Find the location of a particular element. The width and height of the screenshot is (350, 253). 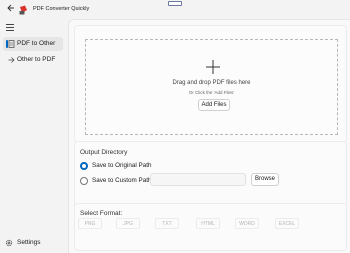

app-title: PDF Converter Quickly is located at coordinates (61, 9).